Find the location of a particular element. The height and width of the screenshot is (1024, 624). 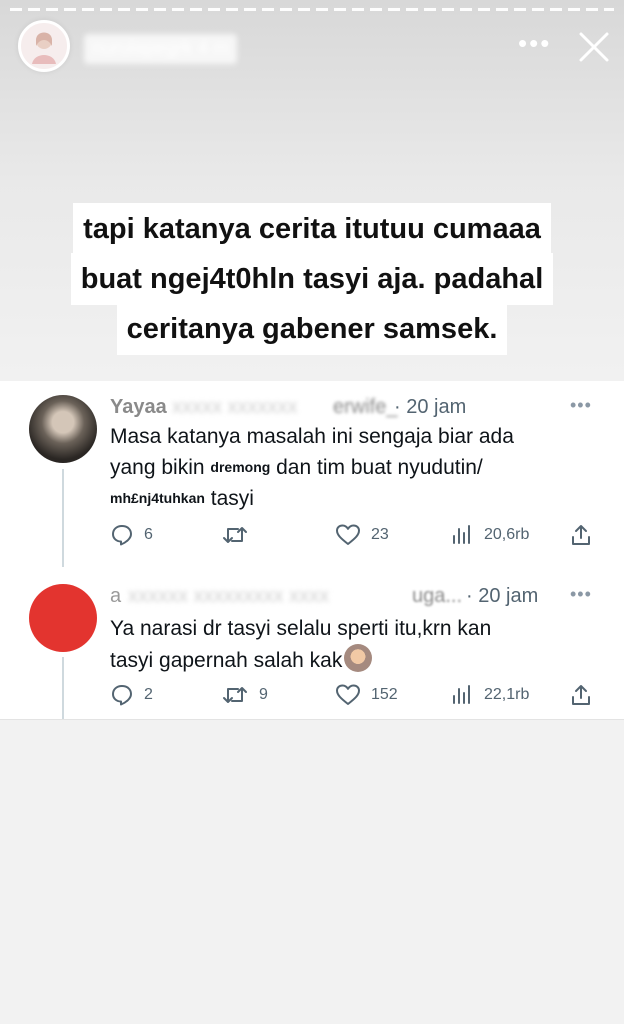

like-count: 152 is located at coordinates (384, 694).